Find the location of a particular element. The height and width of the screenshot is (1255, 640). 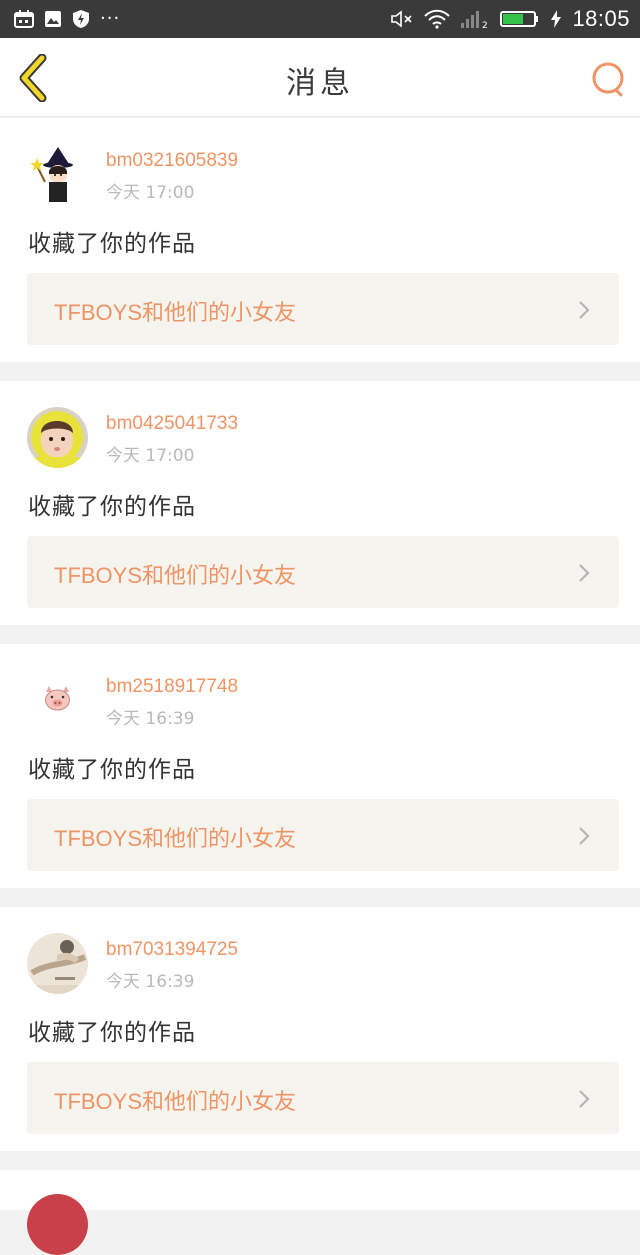

message-card-partial is located at coordinates (320, 1212).